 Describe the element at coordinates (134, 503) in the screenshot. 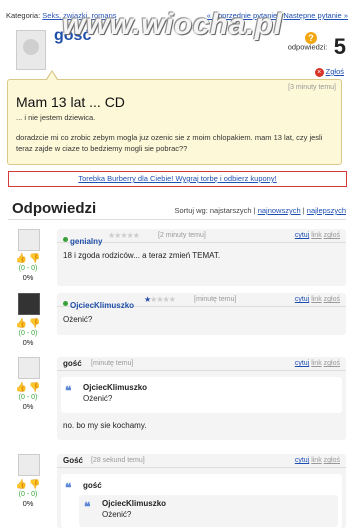

I see `nested-quote-author: OjciecKlimuszko` at that location.